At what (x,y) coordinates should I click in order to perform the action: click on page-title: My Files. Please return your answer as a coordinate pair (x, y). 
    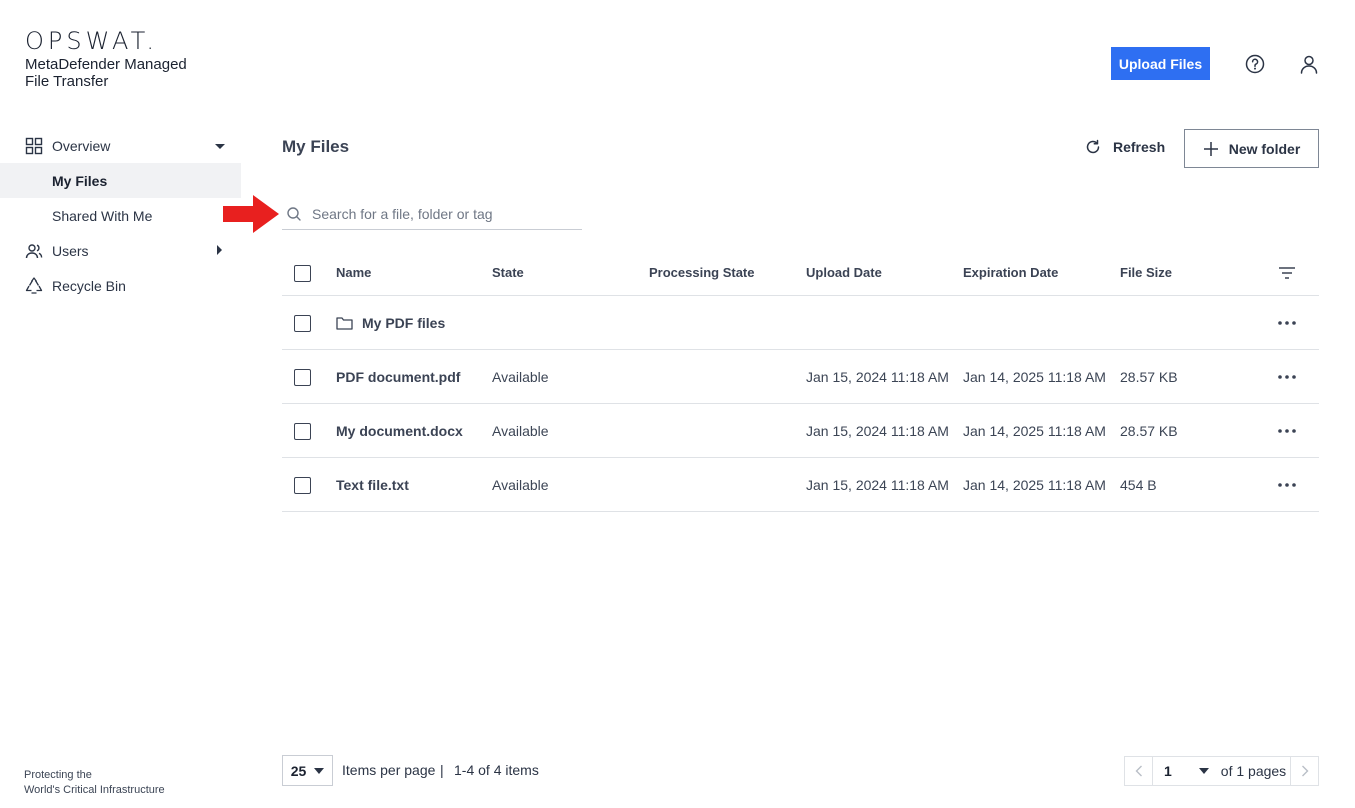
    Looking at the image, I should click on (316, 146).